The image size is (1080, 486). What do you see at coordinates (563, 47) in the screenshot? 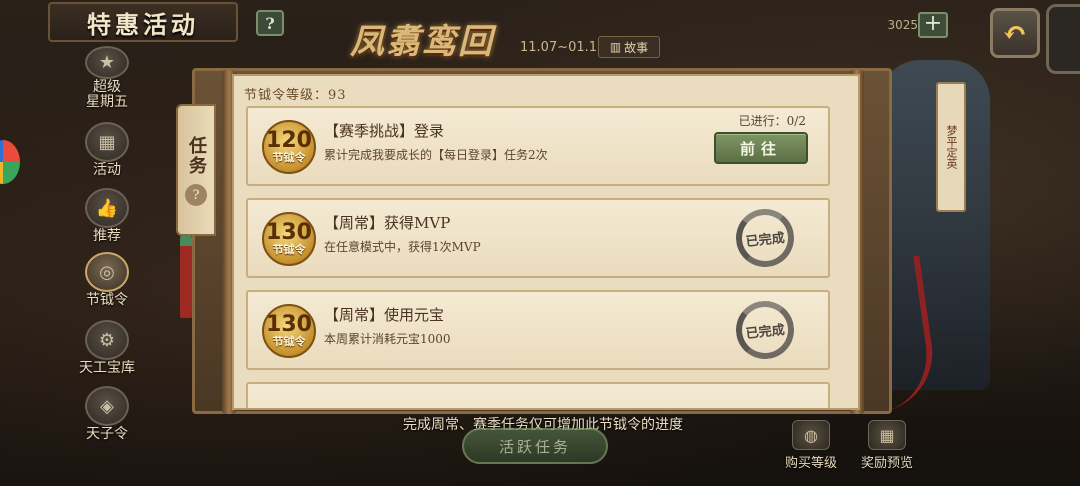
I see `event-date: 11.07~01.15` at bounding box center [563, 47].